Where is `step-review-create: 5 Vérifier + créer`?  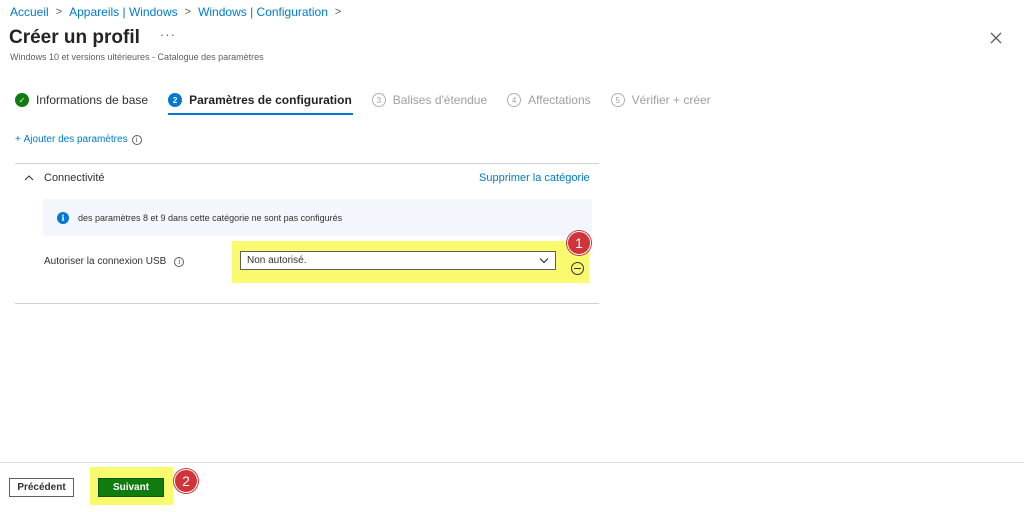
step-review-create: 5 Vérifier + créer is located at coordinates (660, 100).